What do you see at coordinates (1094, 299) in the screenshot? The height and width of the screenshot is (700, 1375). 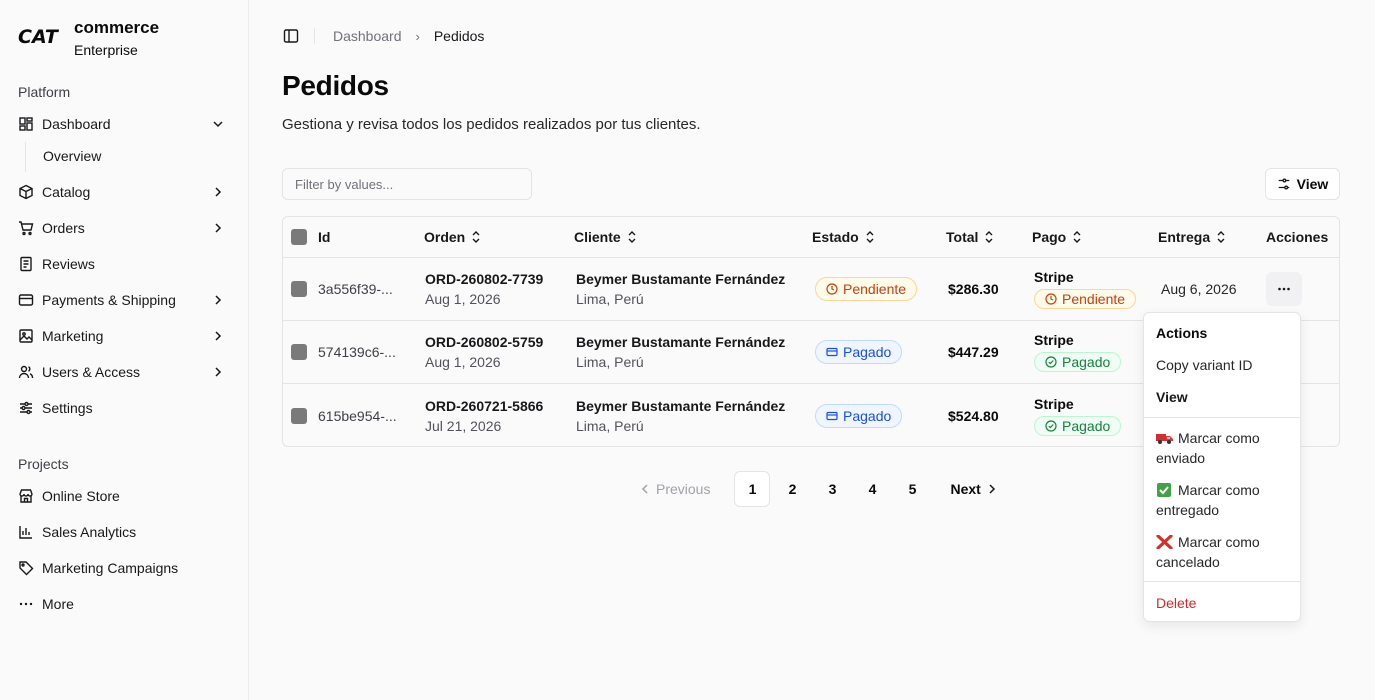 I see `payment-status-label: Pendiente` at bounding box center [1094, 299].